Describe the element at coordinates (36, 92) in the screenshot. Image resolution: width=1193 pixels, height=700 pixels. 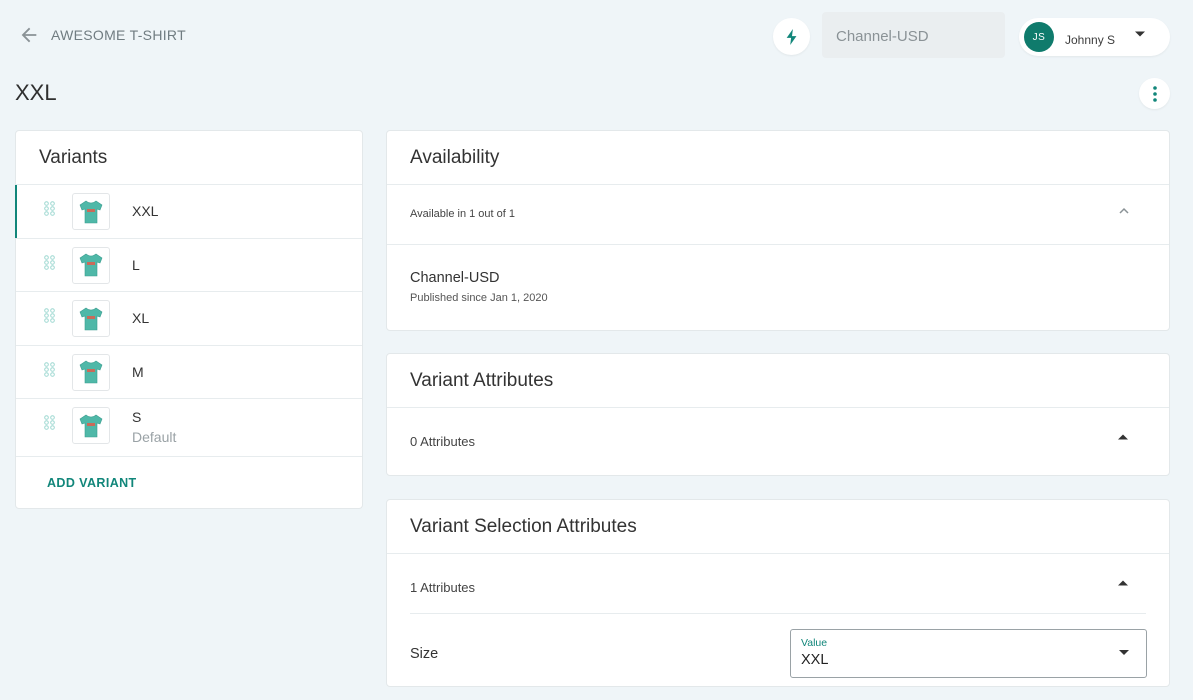
I see `page-title: XXL` at that location.